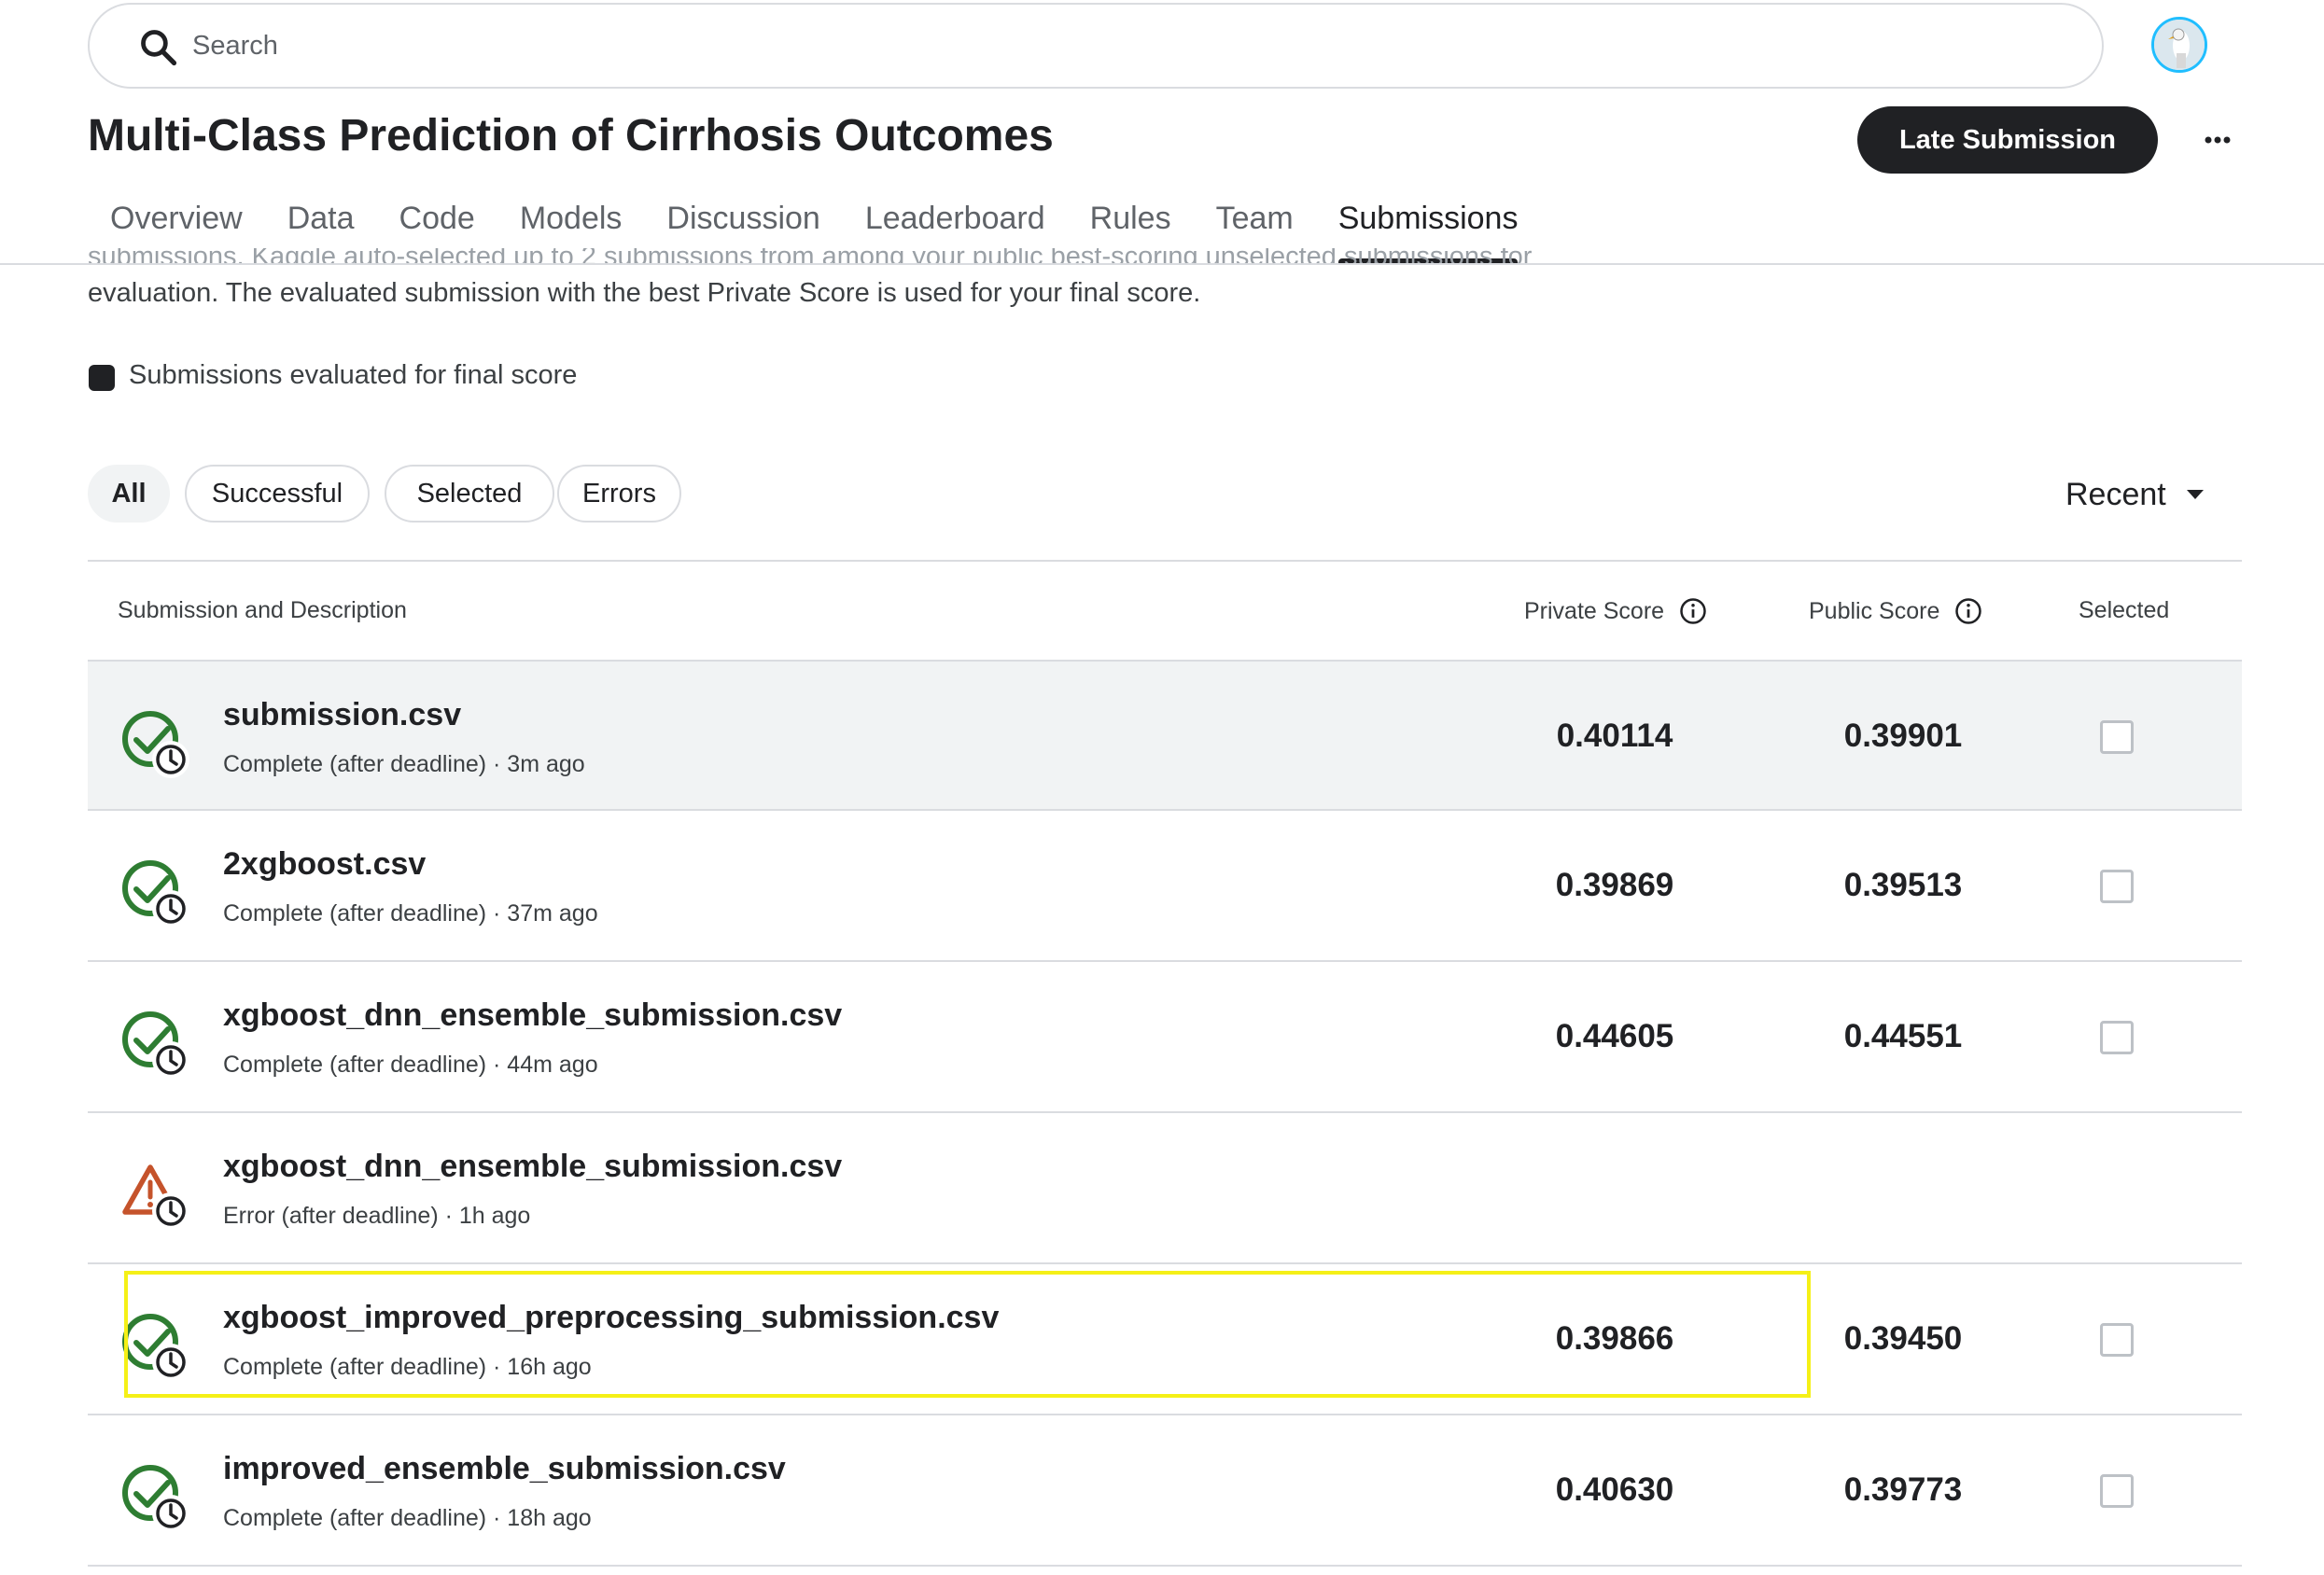 This screenshot has height=1575, width=2324. I want to click on filter-selected: Selected, so click(469, 494).